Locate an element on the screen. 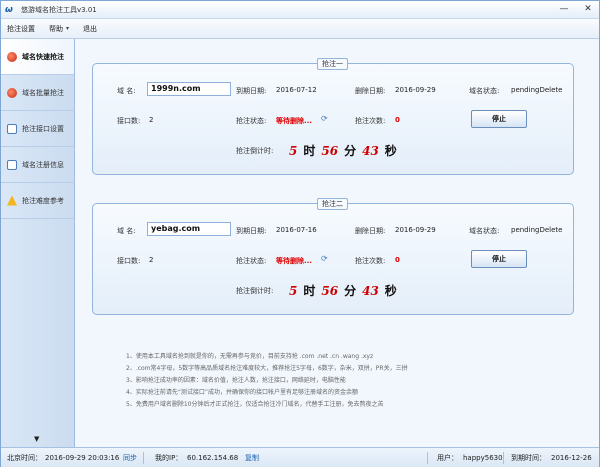 The width and height of the screenshot is (600, 467). sidebar-item-batch-grab: 域名批量抢注 is located at coordinates (37, 93).